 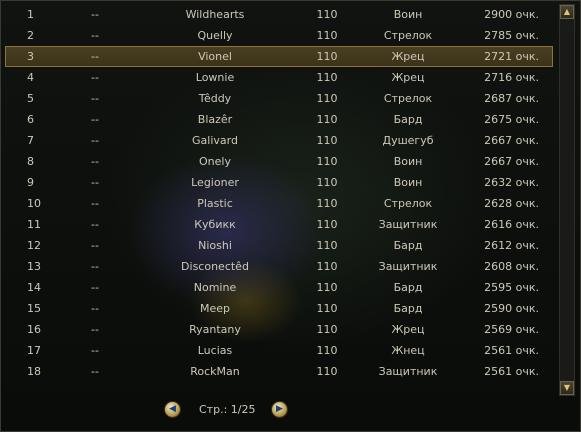 What do you see at coordinates (279, 203) in the screenshot?
I see `ranking-row: 10 -- Plastic 110 Стрелок 2628 очк.` at bounding box center [279, 203].